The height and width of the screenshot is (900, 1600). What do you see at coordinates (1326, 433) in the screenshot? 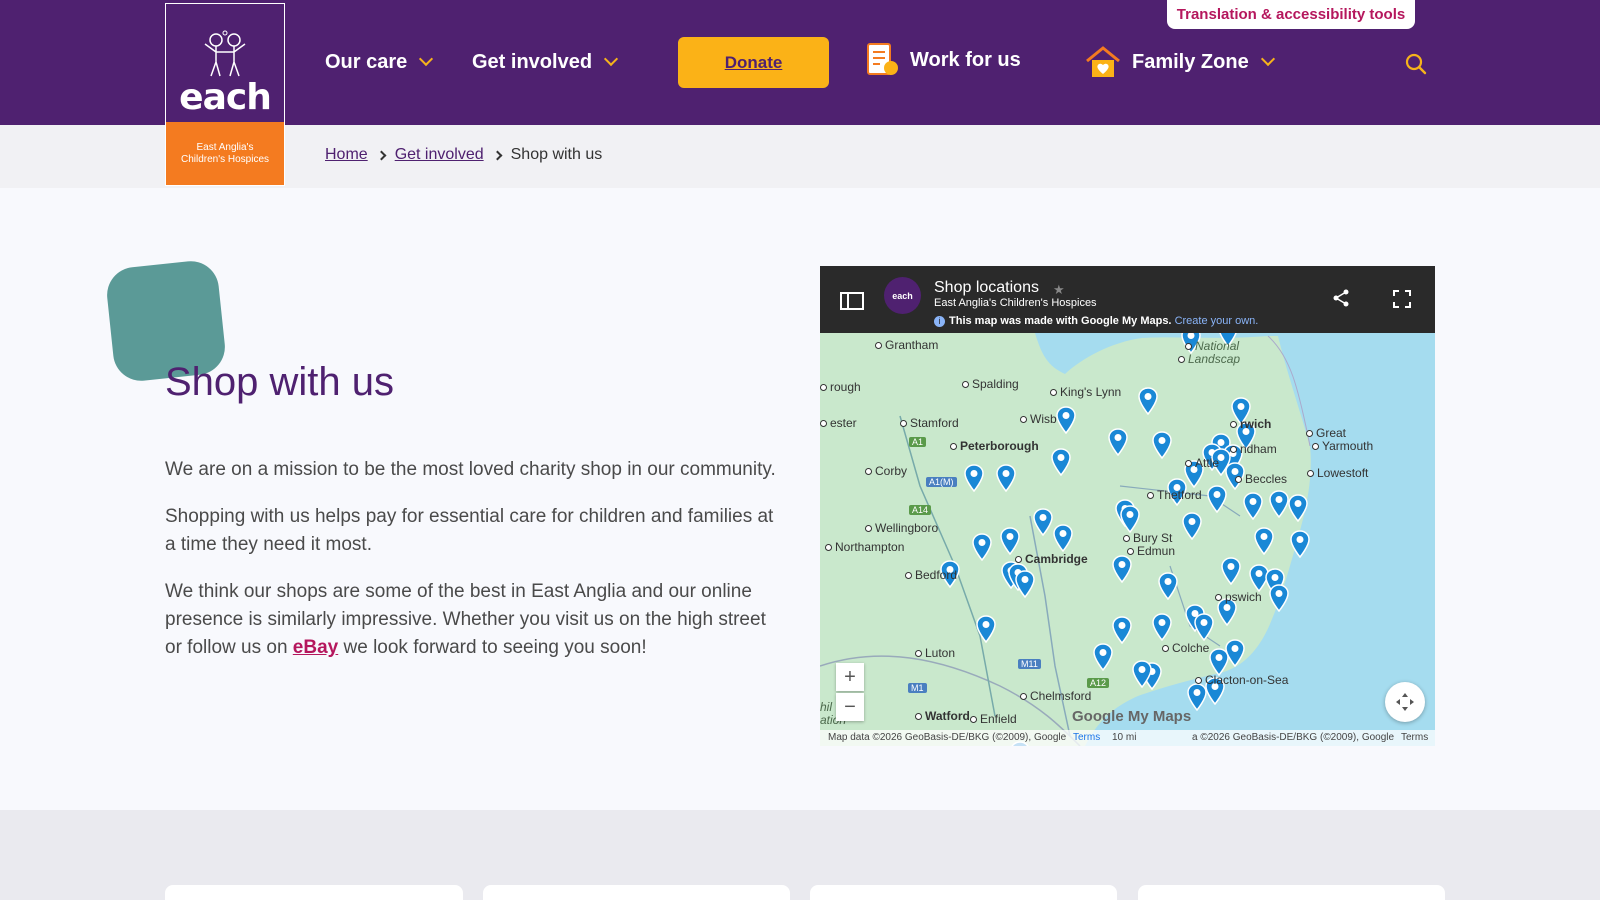
I see `map-label-great: Great` at bounding box center [1326, 433].